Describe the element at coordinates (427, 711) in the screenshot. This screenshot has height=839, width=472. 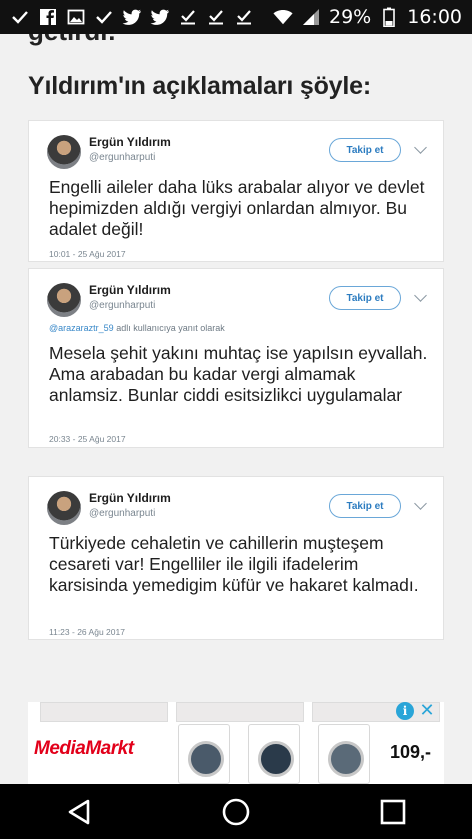
I see `close-icon: ✕` at that location.